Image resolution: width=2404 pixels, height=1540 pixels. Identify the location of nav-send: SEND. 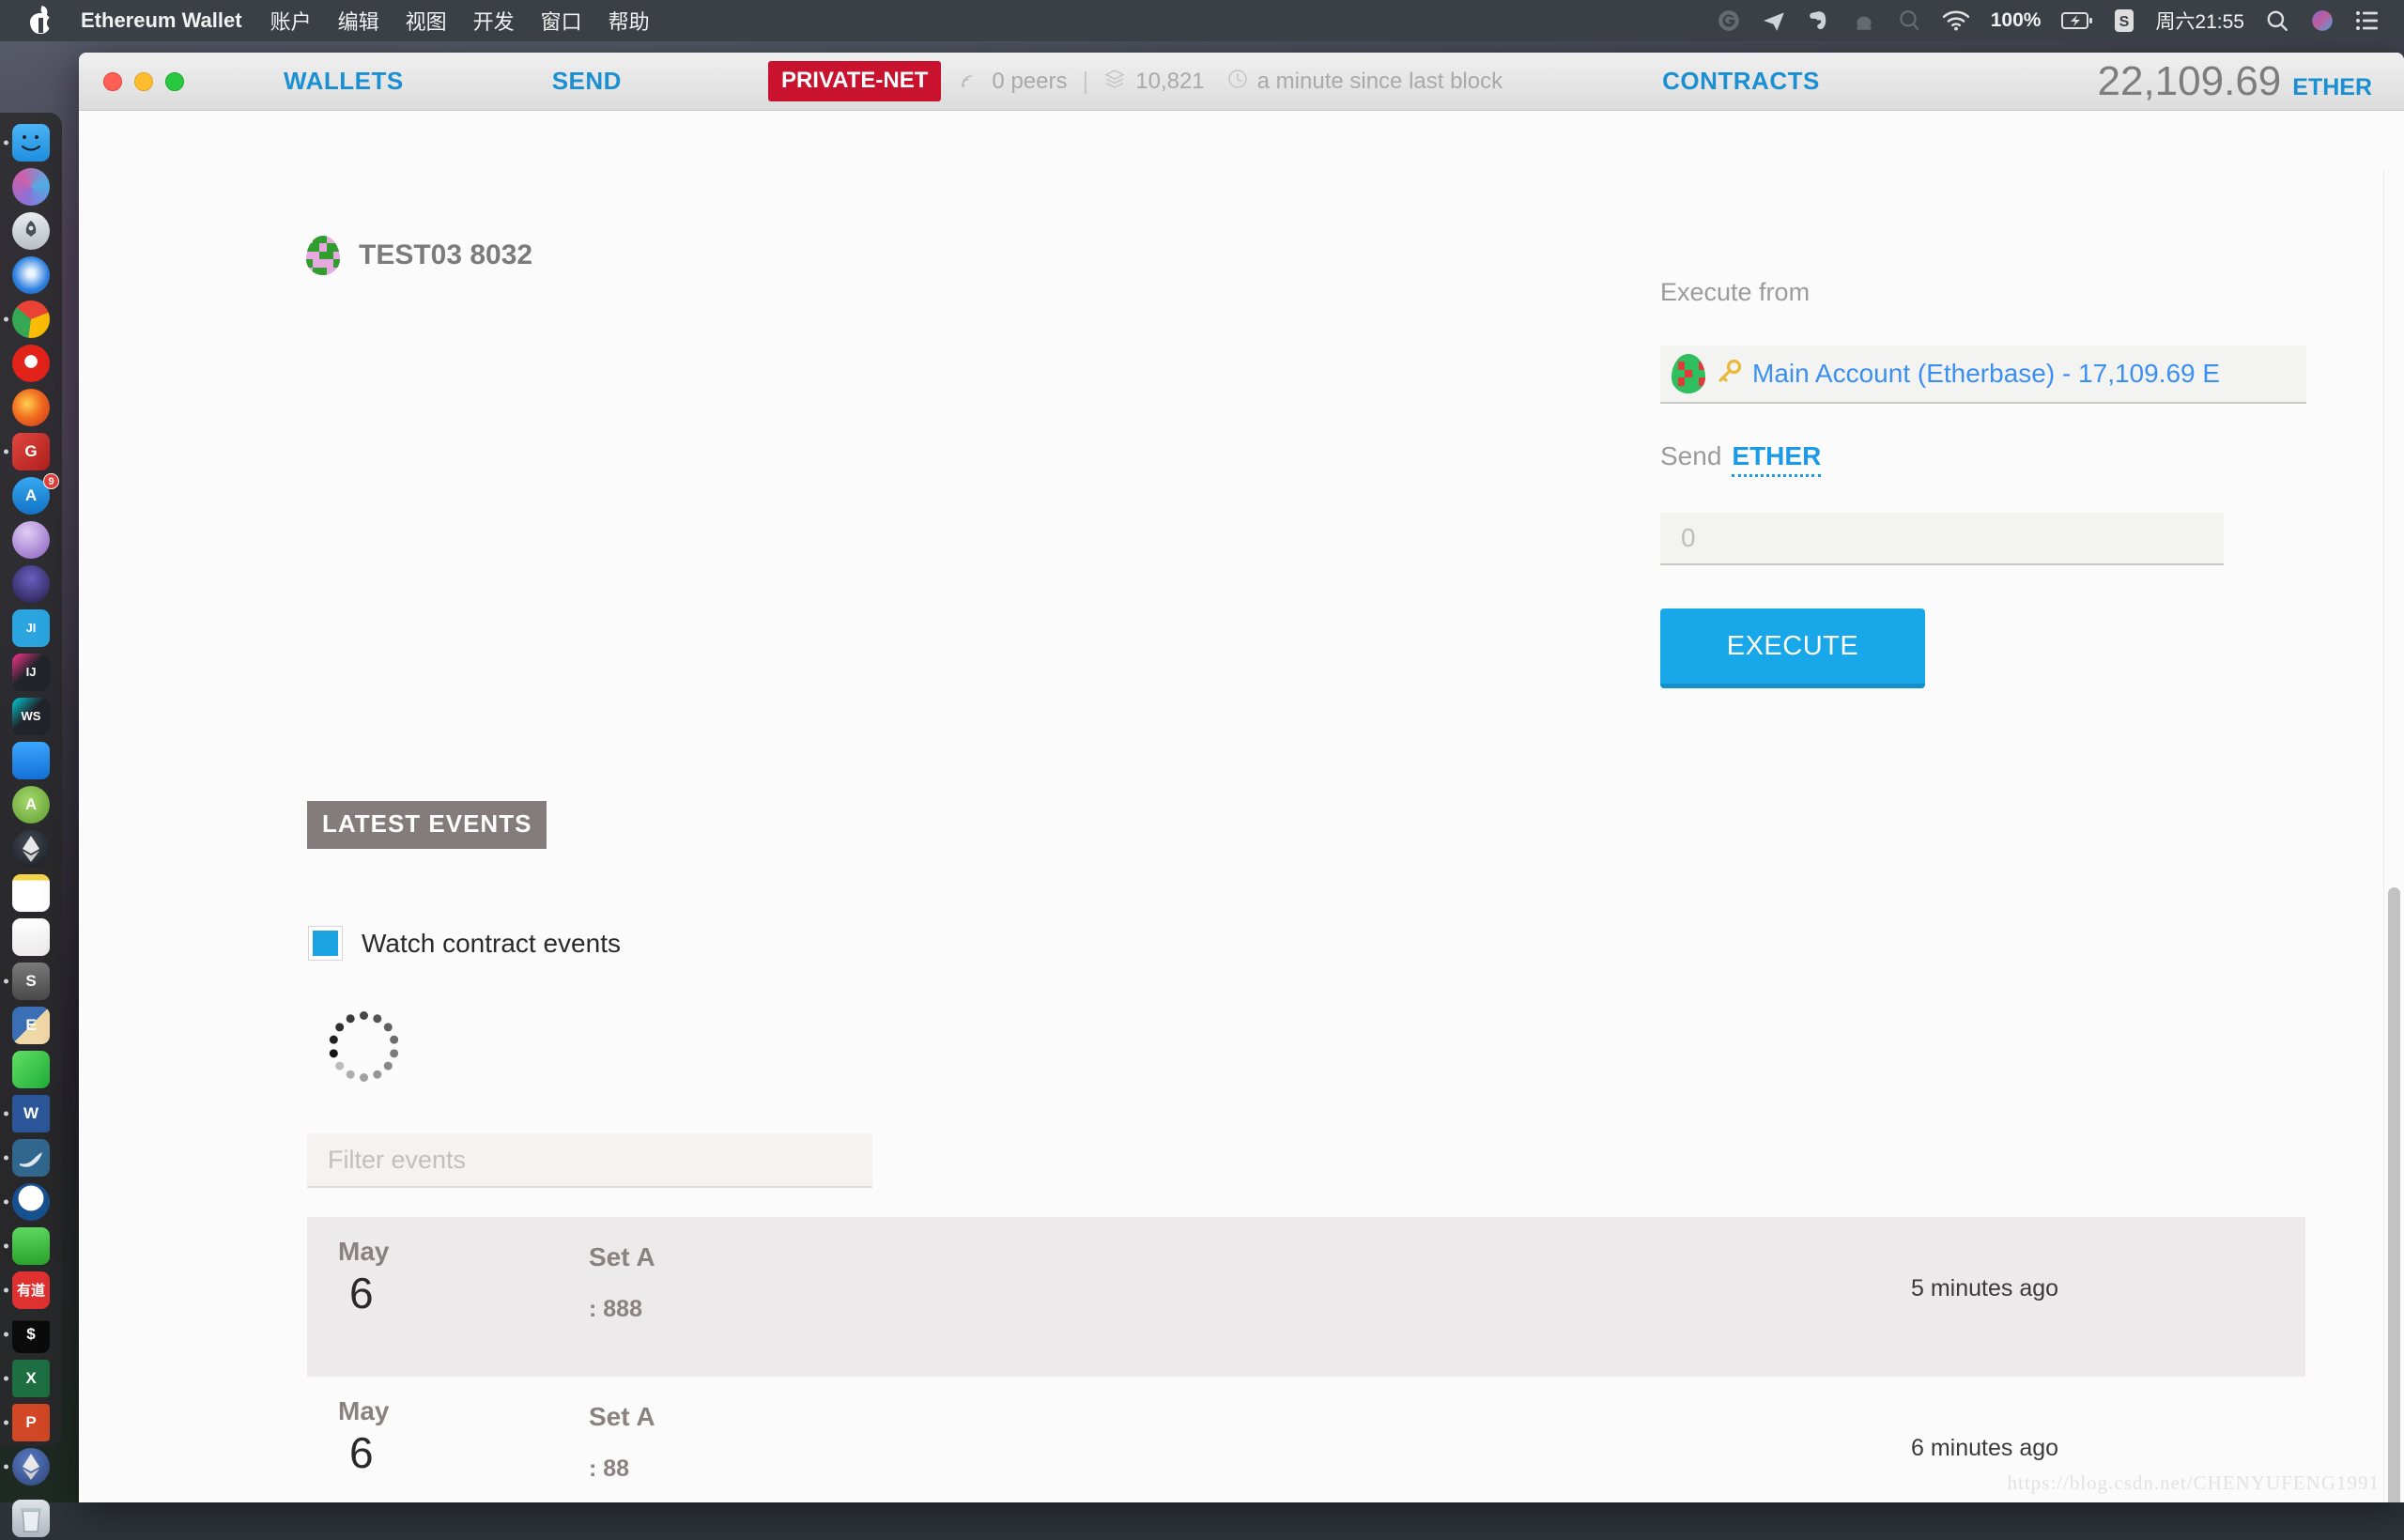
(587, 81).